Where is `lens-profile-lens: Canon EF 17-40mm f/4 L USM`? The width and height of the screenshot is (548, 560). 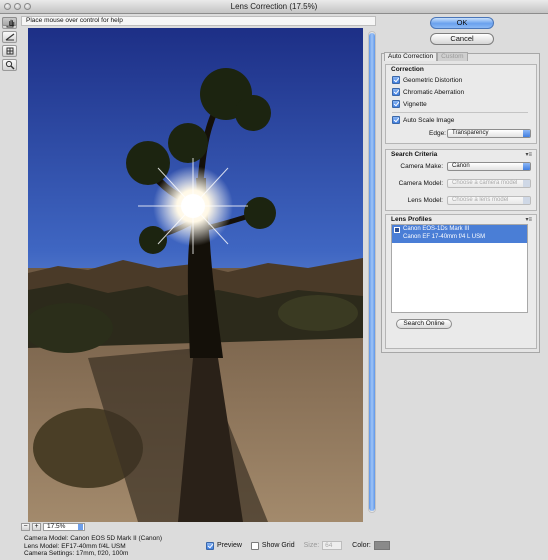 lens-profile-lens: Canon EF 17-40mm f/4 L USM is located at coordinates (444, 237).